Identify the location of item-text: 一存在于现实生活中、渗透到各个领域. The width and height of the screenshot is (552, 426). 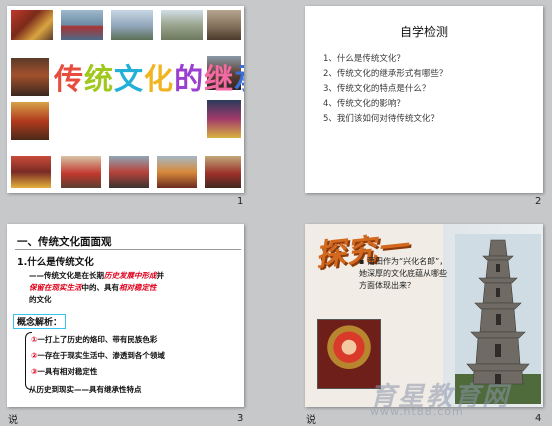
(101, 355).